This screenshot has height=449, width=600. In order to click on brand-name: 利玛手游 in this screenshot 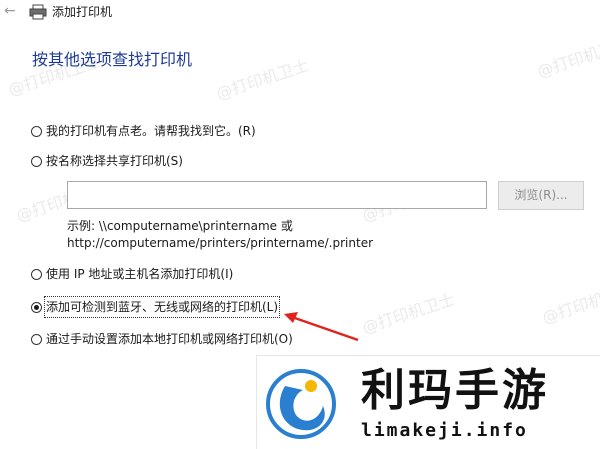, I will do `click(455, 390)`.